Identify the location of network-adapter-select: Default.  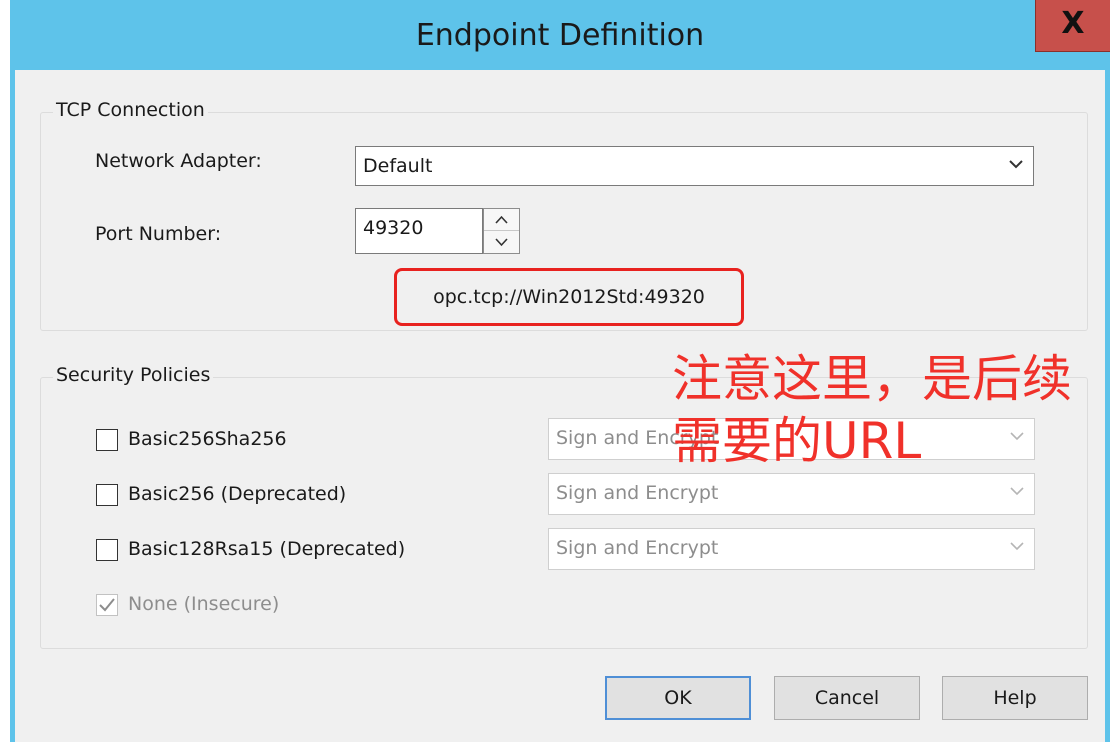
(694, 166).